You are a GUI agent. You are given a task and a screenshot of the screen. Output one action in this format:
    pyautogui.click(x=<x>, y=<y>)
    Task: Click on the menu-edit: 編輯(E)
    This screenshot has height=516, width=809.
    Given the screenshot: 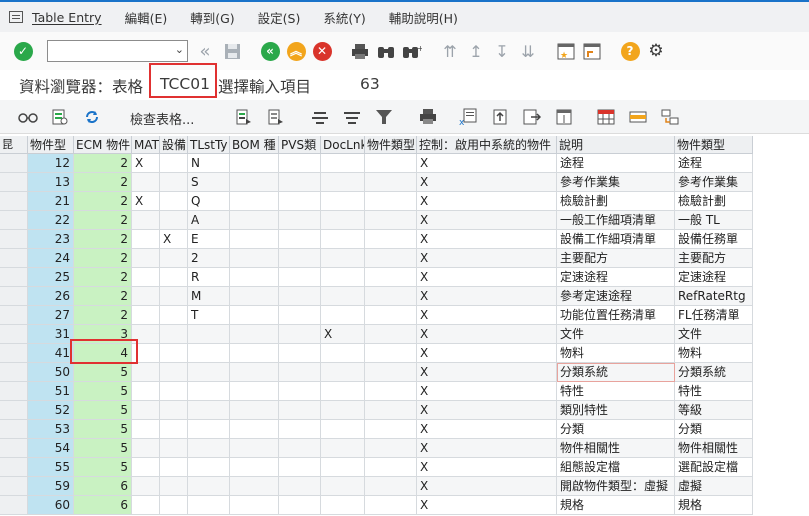 What is the action you would take?
    pyautogui.click(x=146, y=17)
    